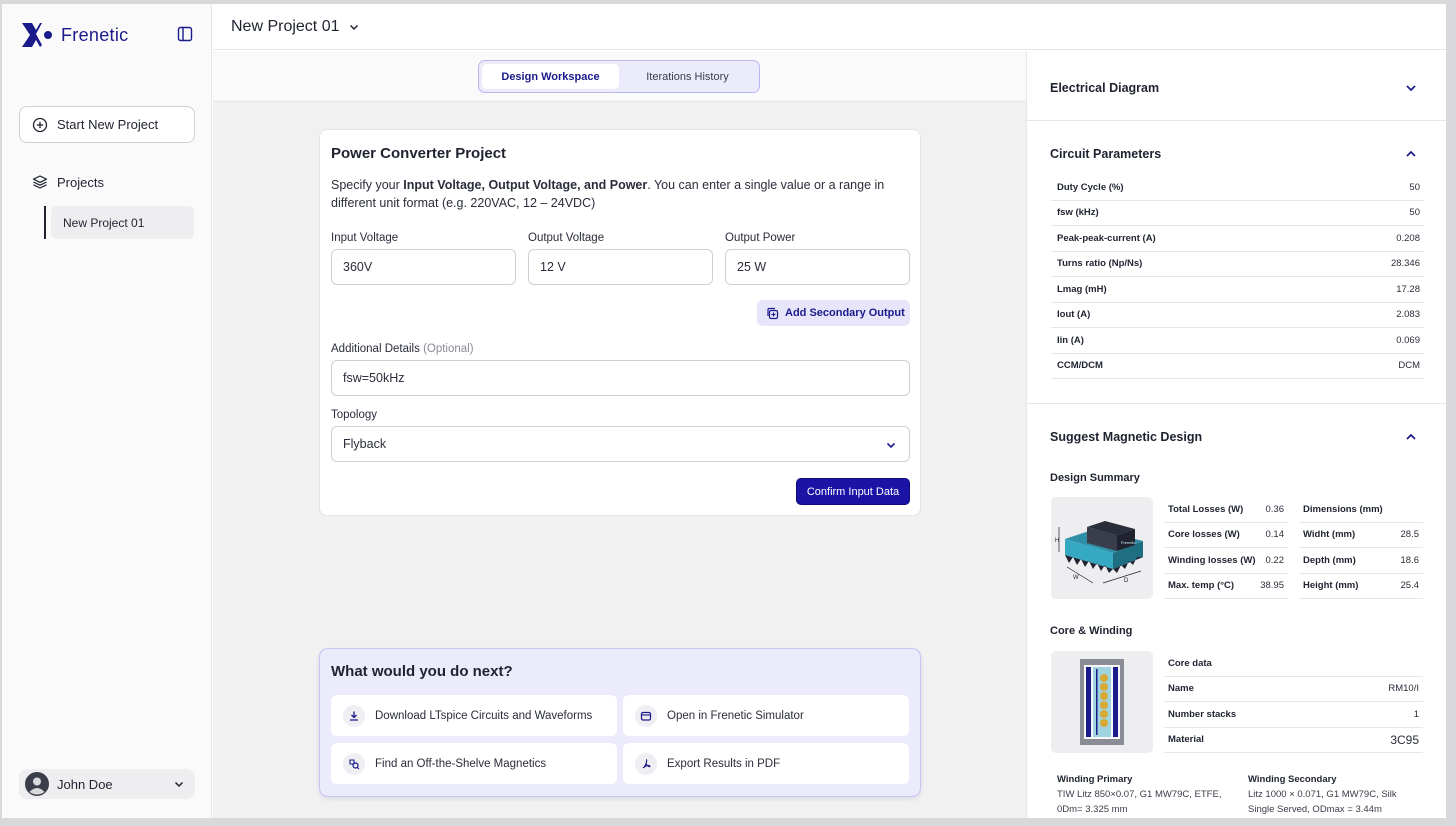 The width and height of the screenshot is (1456, 826). What do you see at coordinates (1361, 535) in the screenshot?
I see `table-row: Widht (mm) 28.5` at bounding box center [1361, 535].